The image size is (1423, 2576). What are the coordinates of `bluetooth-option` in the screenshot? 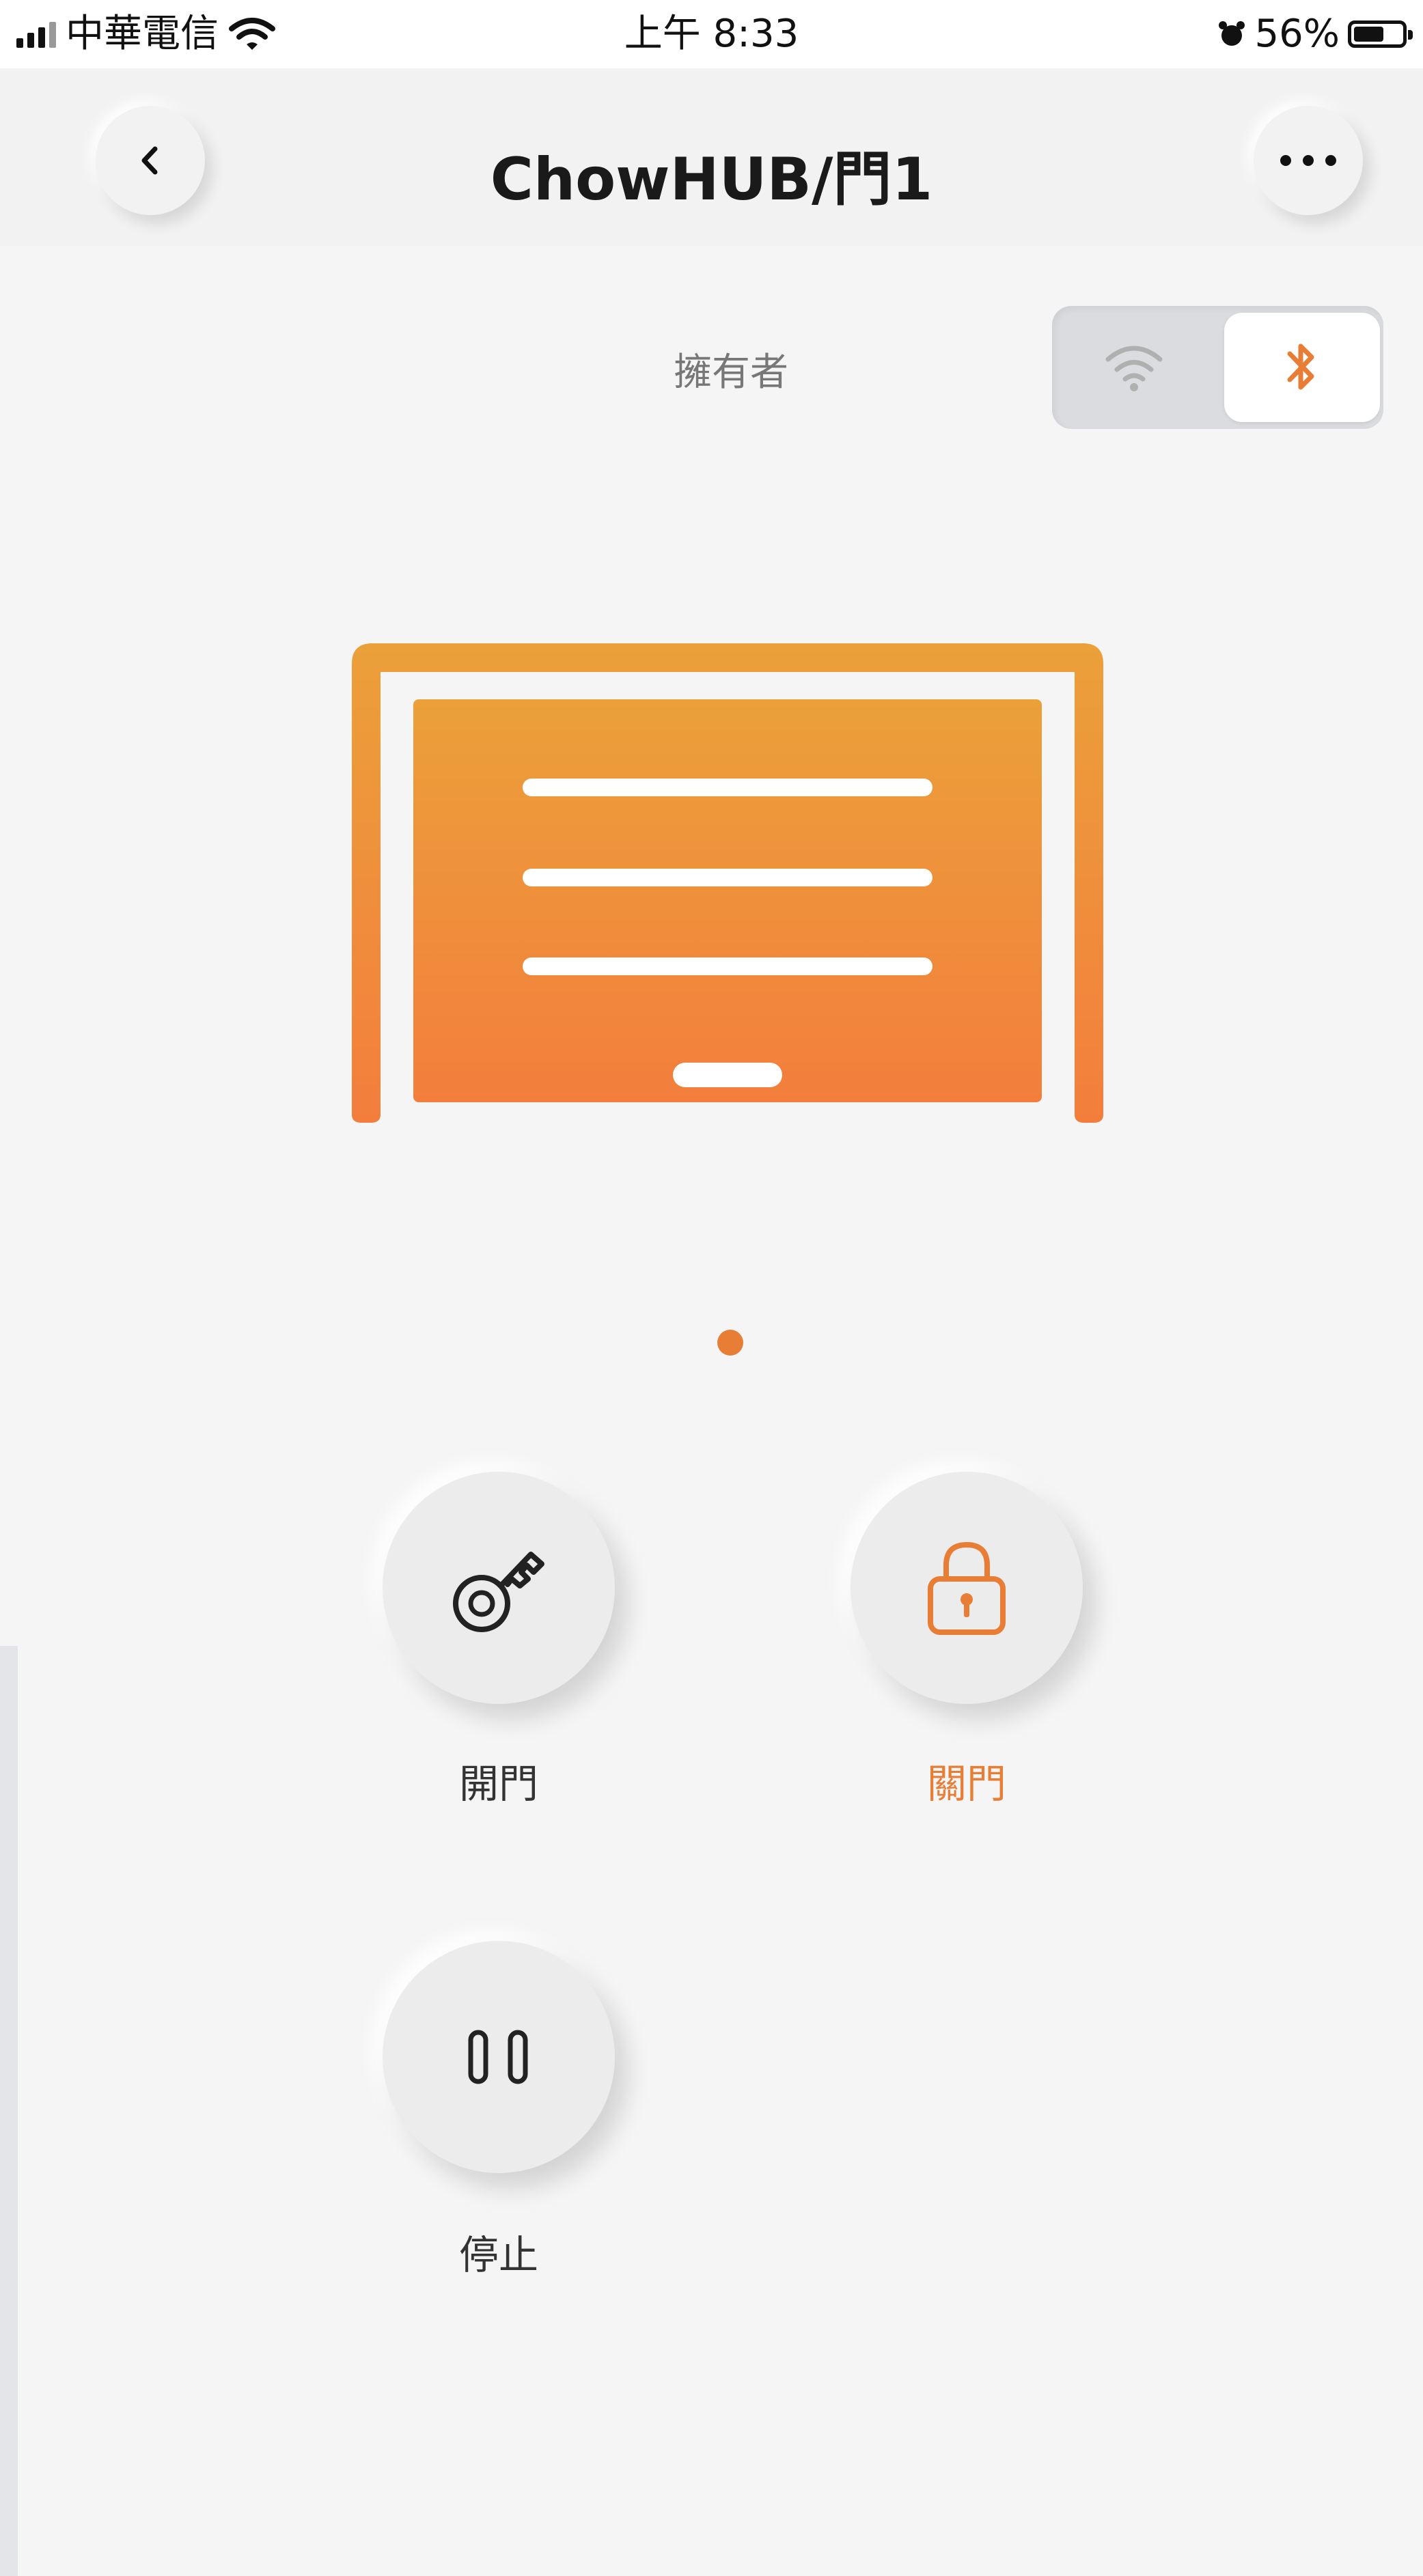 It's located at (1302, 367).